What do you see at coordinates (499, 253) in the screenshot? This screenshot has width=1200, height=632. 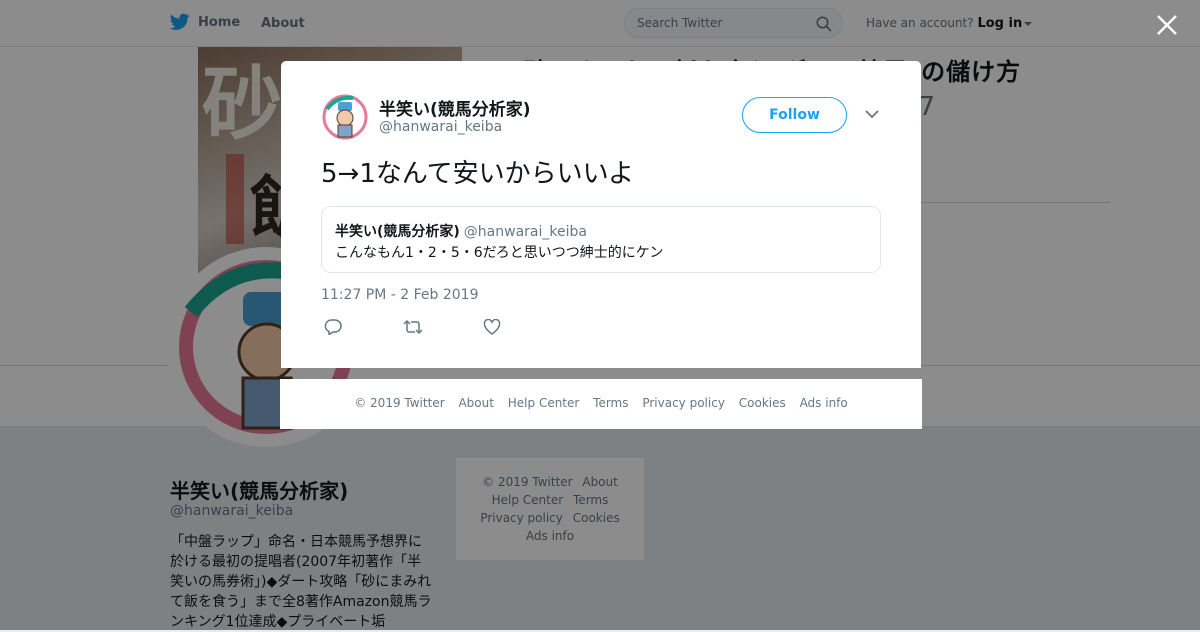 I see `quoted-tweet-text: こんなもん1・2・5・6だろと思いつつ紳士的にケン` at bounding box center [499, 253].